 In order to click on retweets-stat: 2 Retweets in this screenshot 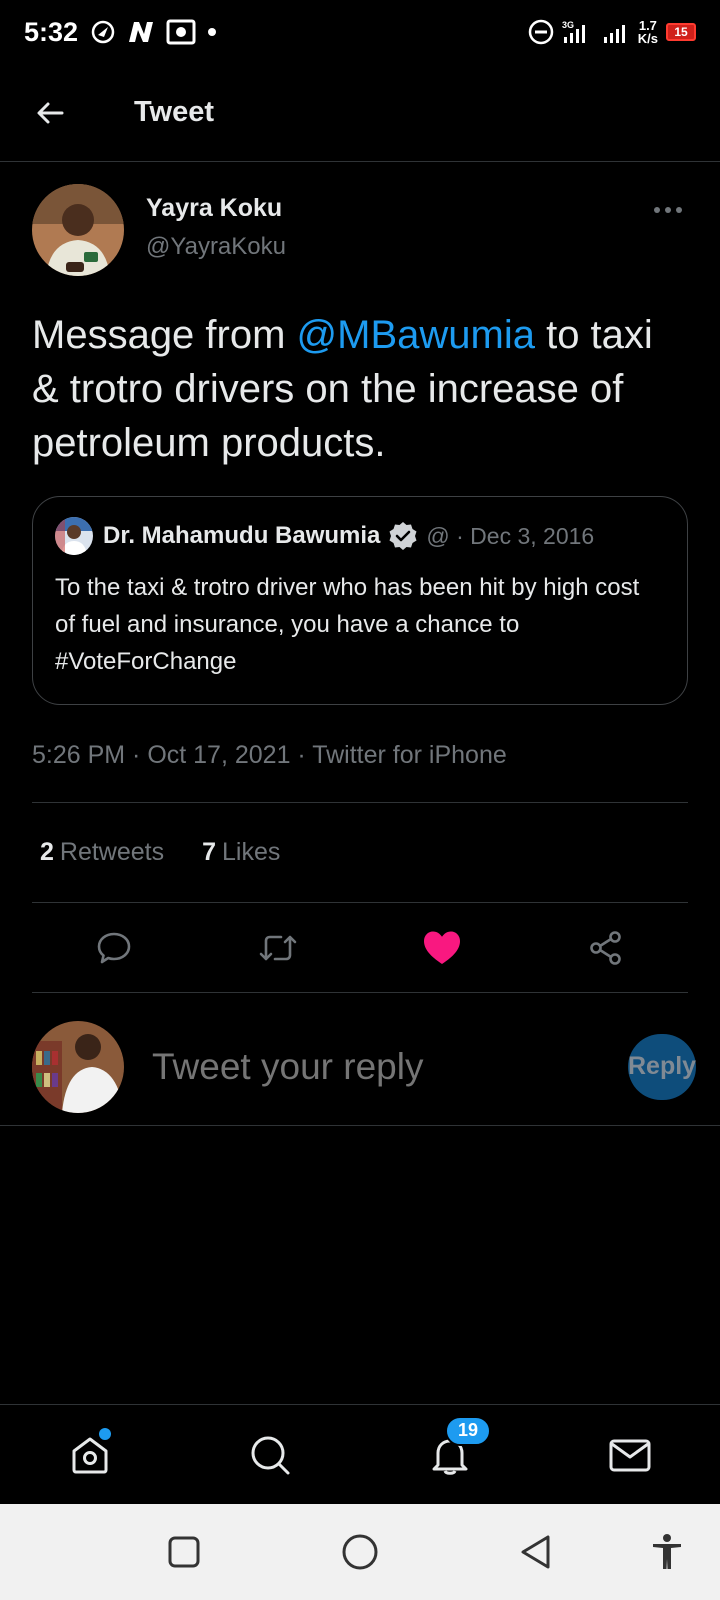, I will do `click(102, 852)`.